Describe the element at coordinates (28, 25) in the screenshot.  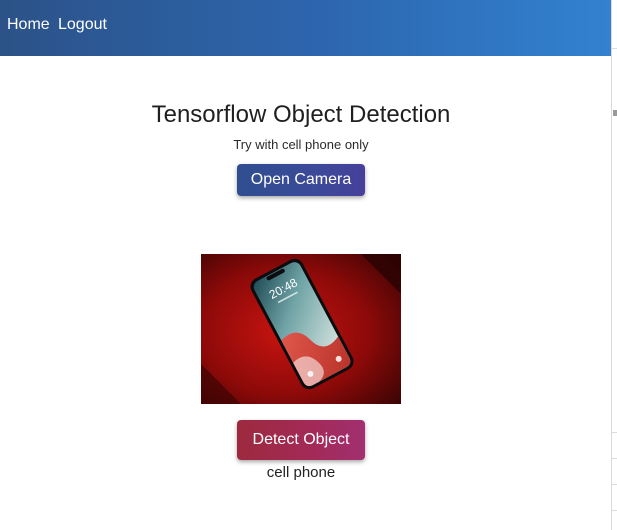
I see `nav-home-link: Home` at that location.